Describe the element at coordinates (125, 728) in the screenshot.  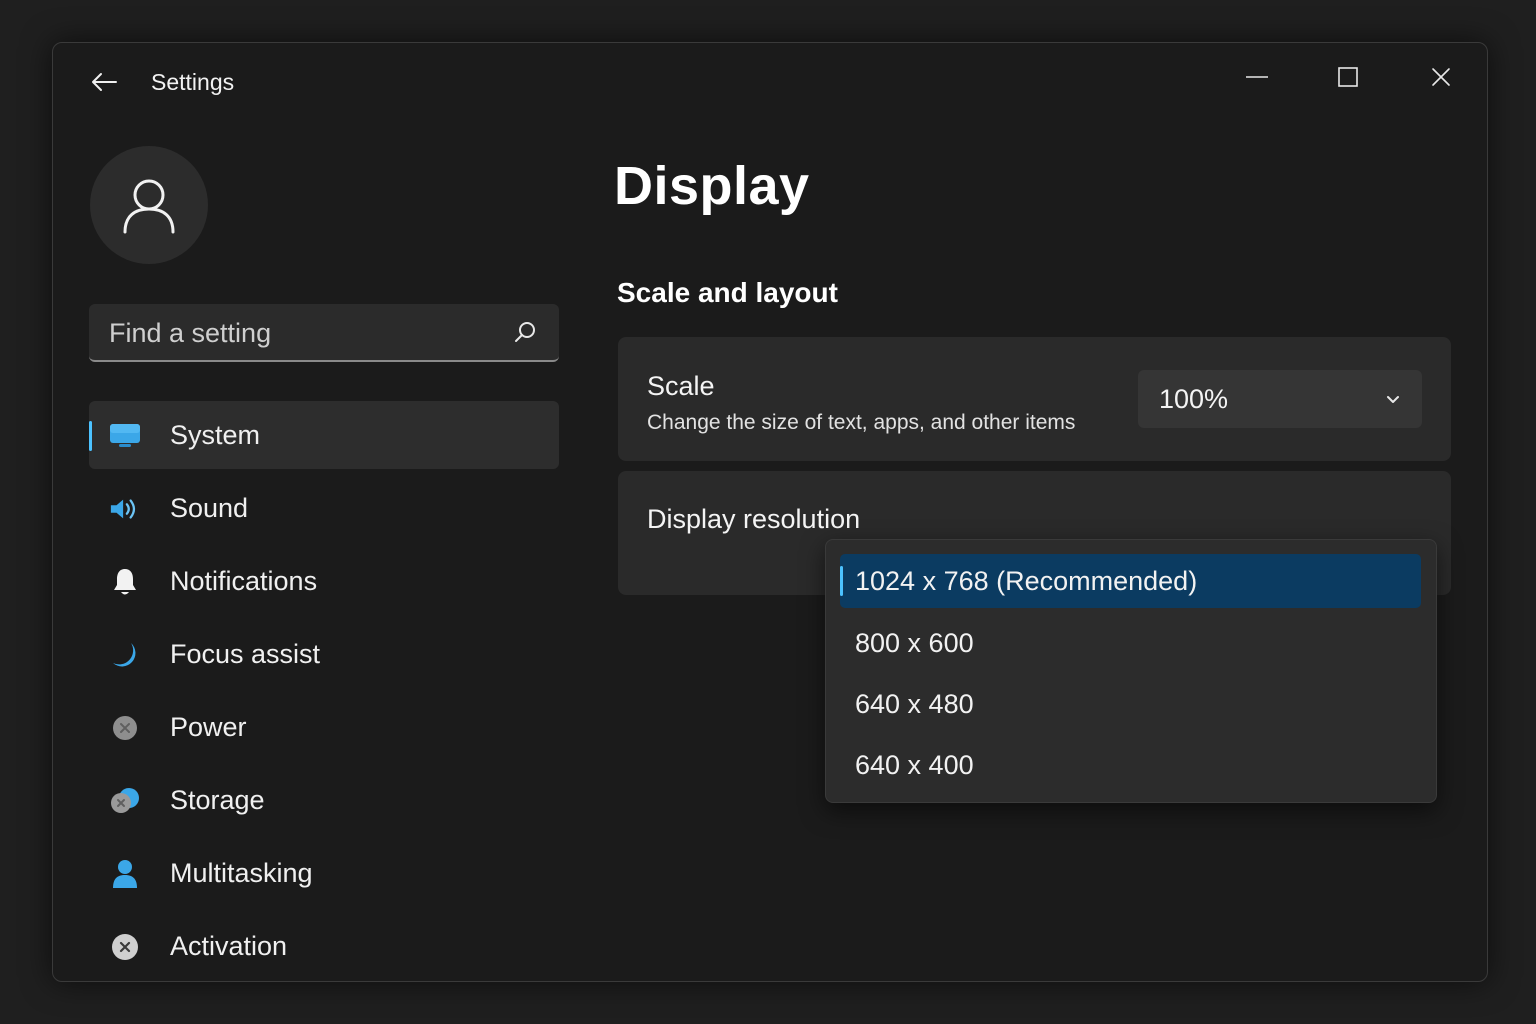
I see `power-icon` at that location.